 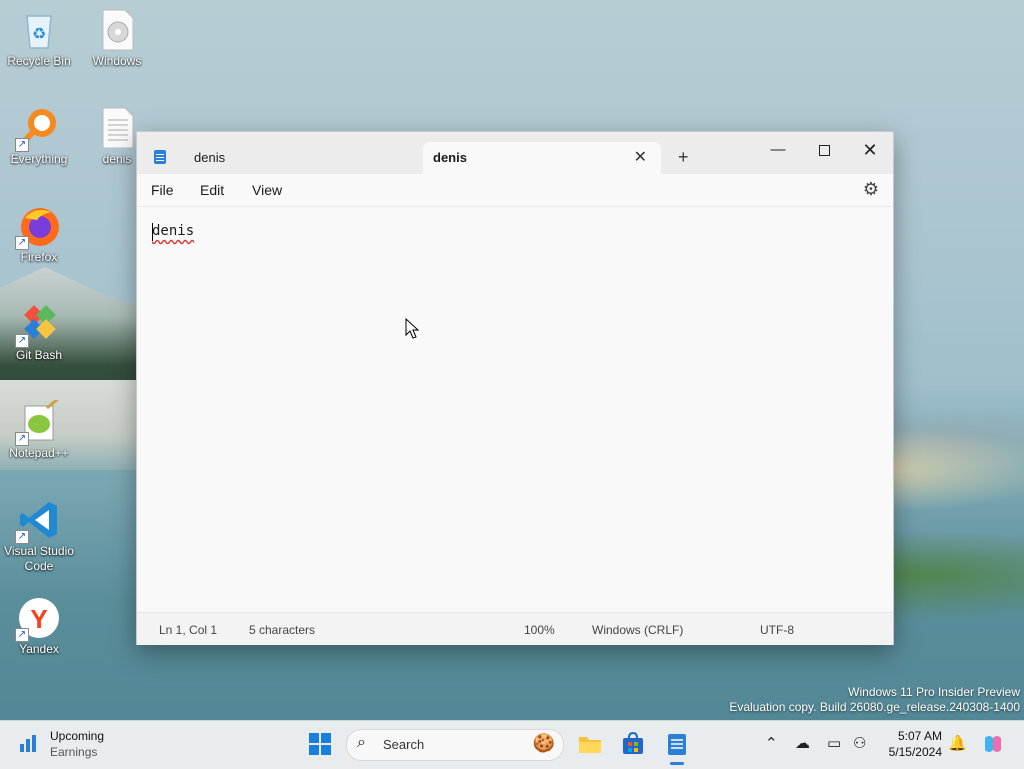 I want to click on text-caret, so click(x=152, y=232).